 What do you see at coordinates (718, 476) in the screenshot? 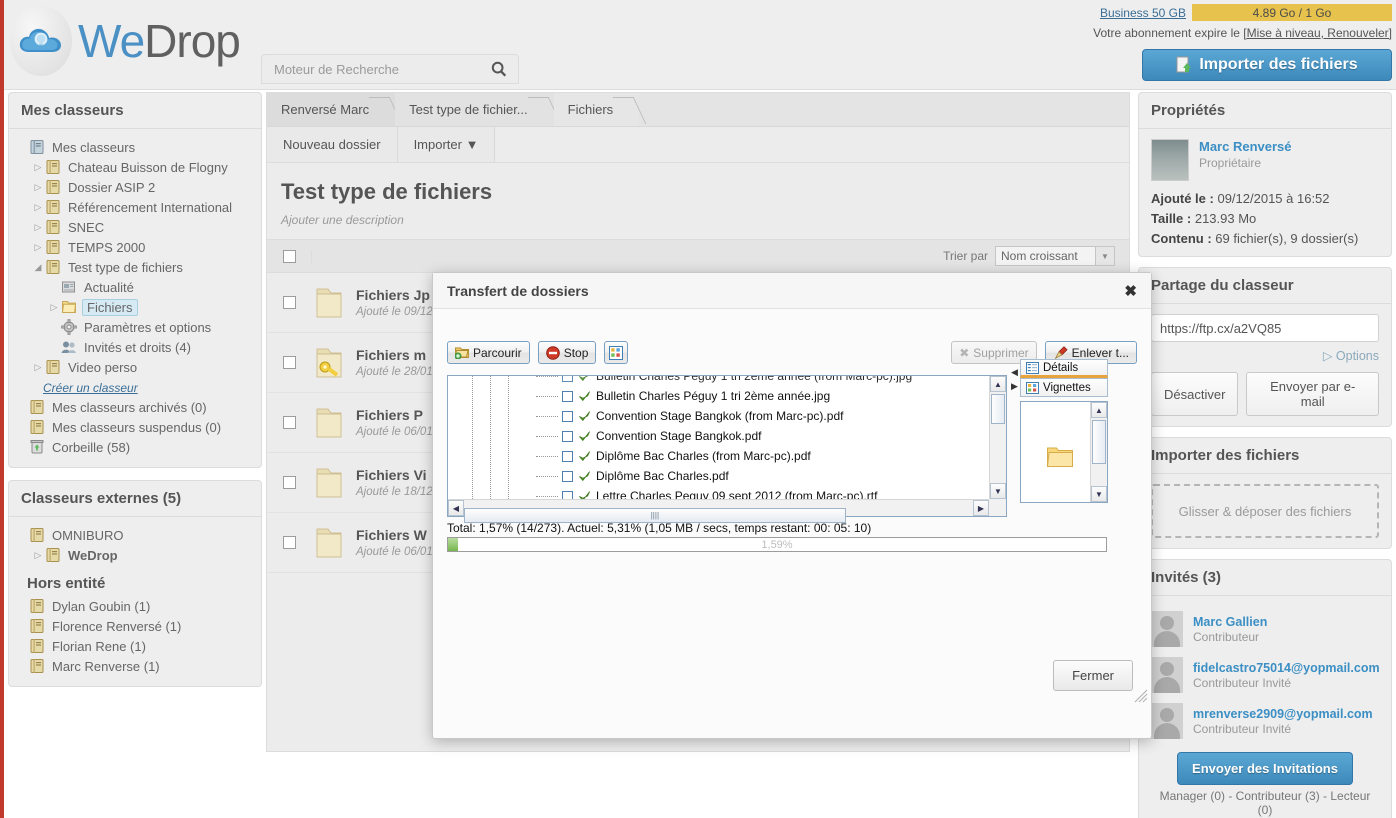
I see `transfer-row: Diplôme Bac Charles.pdf` at bounding box center [718, 476].